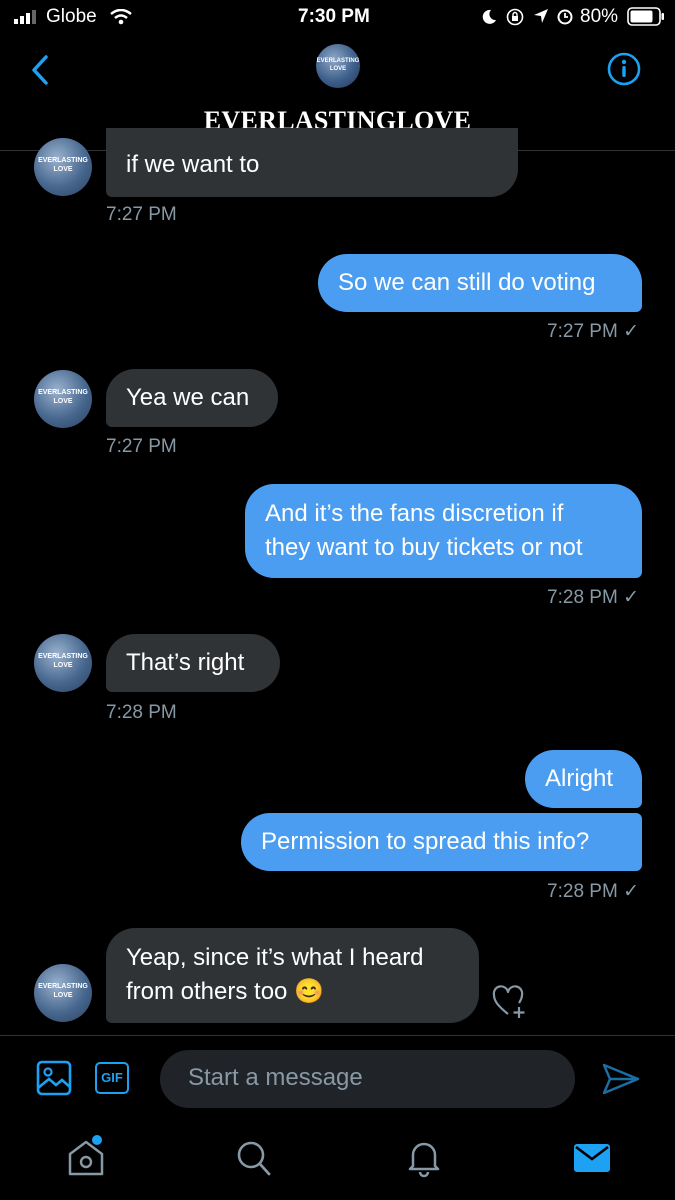  I want to click on message-bubble: That’s right, so click(193, 663).